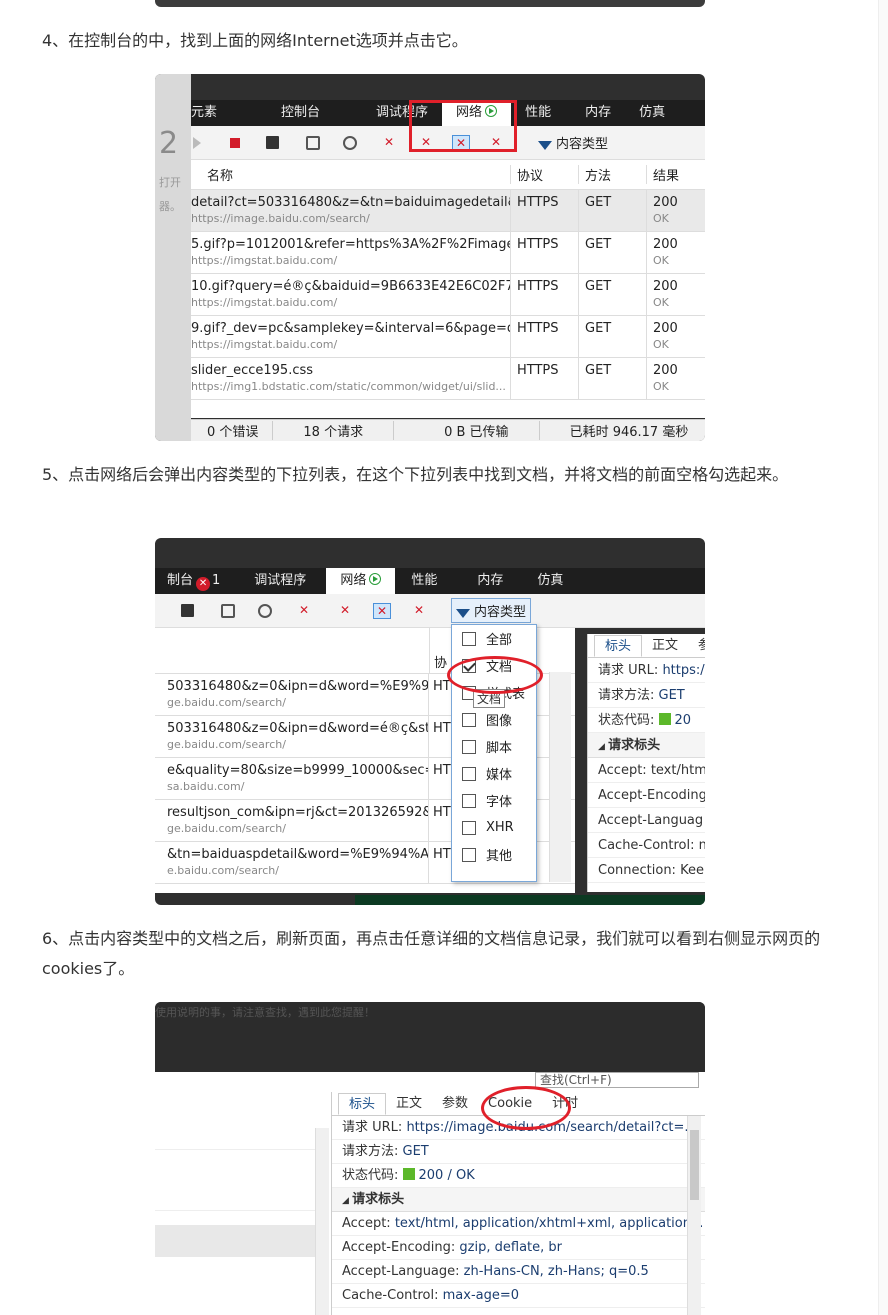 The image size is (888, 1315). I want to click on highlight-box, so click(463, 126).